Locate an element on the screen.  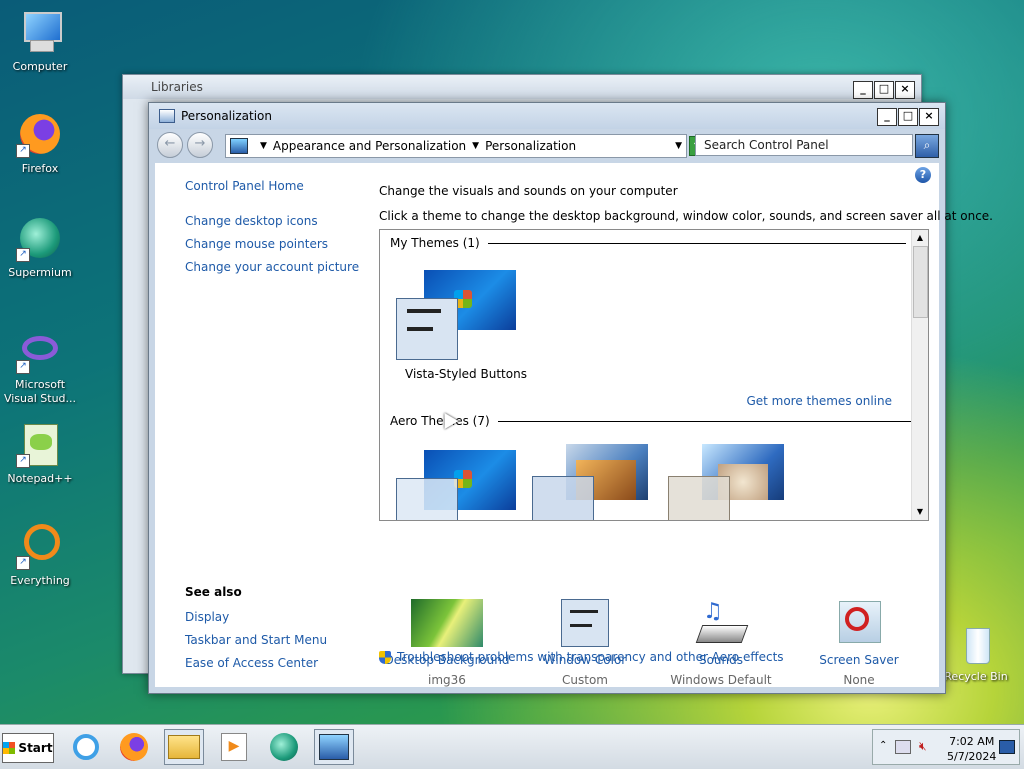
show-hidden-icons-chevron-icon: ⌃ is located at coordinates (883, 745).